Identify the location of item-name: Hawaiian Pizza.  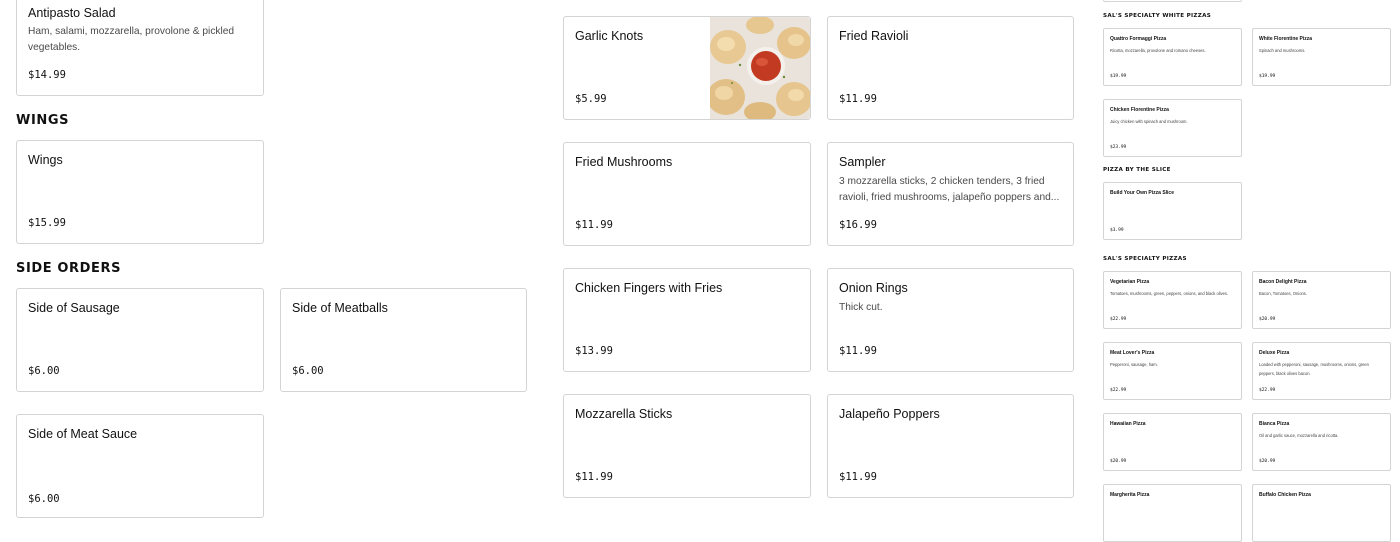
(1128, 424).